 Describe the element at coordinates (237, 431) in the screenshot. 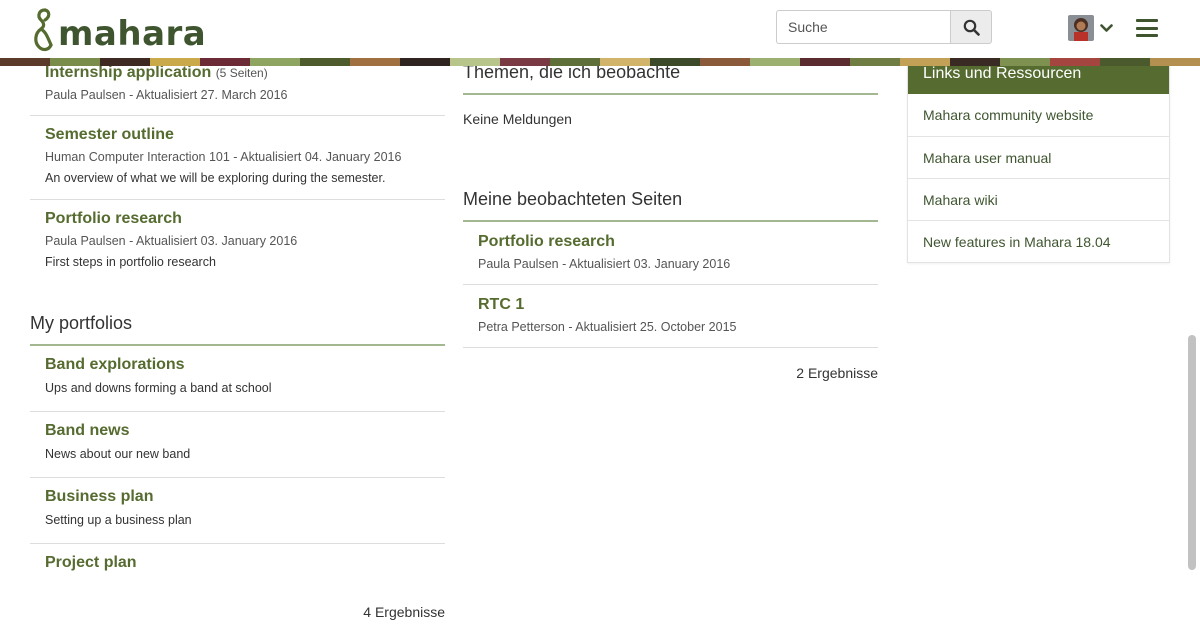

I see `portfolio-title-link: Band news` at that location.